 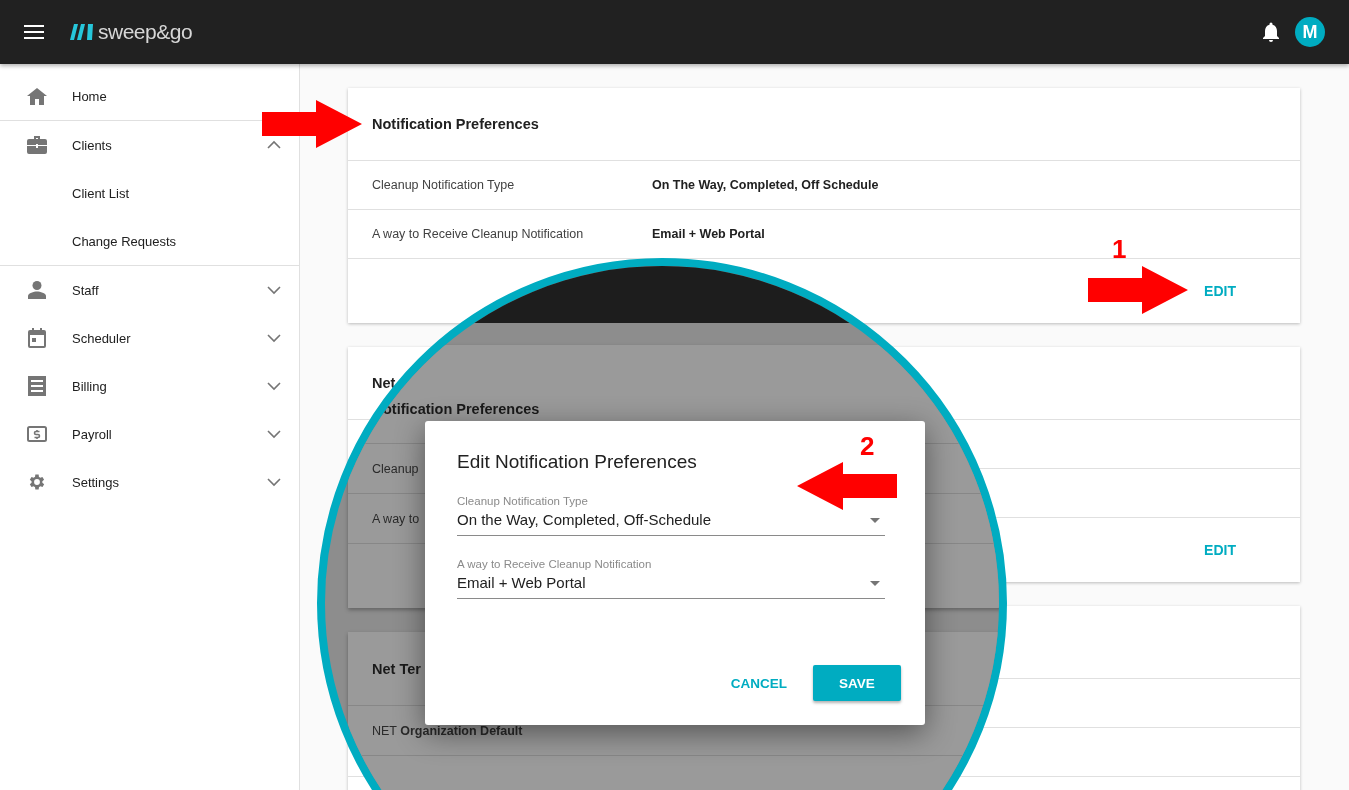 What do you see at coordinates (395, 468) in the screenshot?
I see `row-label: Cleanup` at bounding box center [395, 468].